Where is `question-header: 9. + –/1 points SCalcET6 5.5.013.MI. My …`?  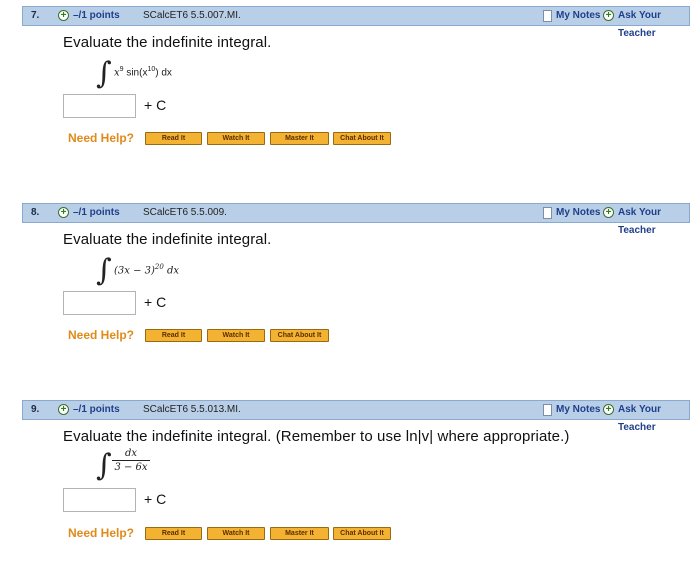
question-header: 9. + –/1 points SCalcET6 5.5.013.MI. My … is located at coordinates (356, 416).